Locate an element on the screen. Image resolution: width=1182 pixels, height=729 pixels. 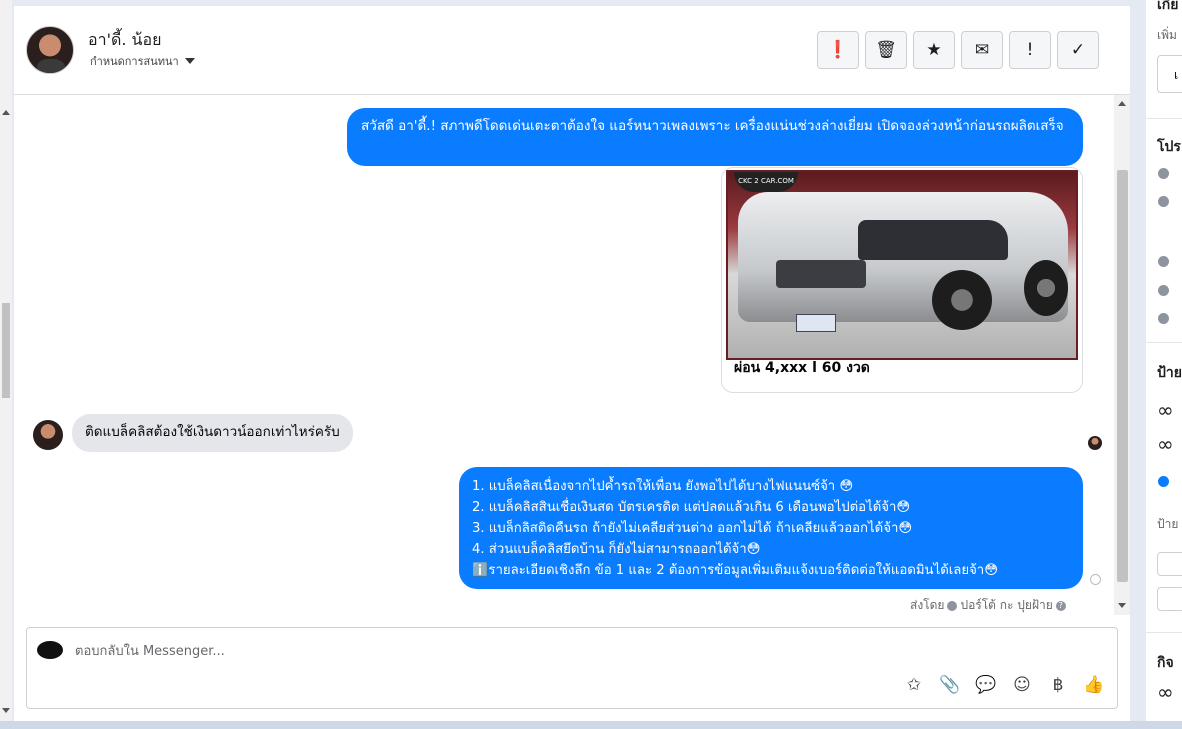
help-icon: ? is located at coordinates (1060, 605).